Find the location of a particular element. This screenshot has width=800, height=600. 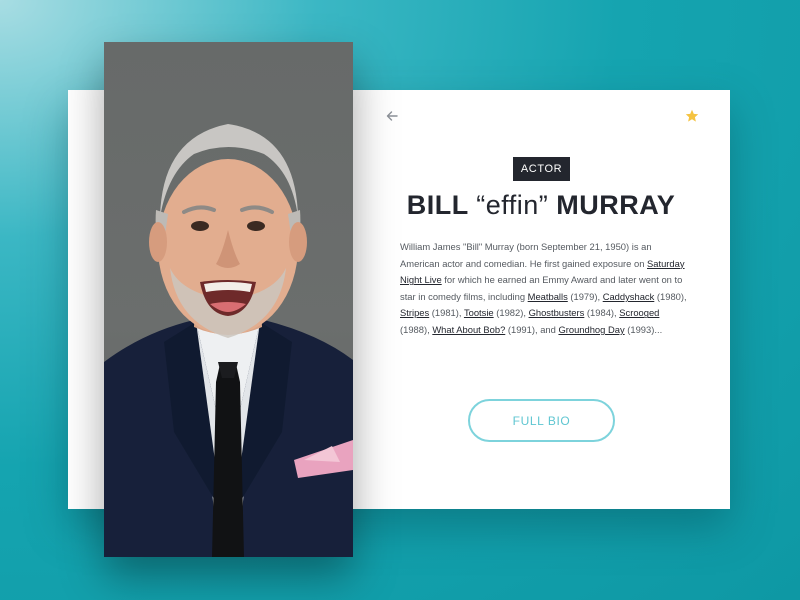

bio-text-segment: (1980), is located at coordinates (670, 296).